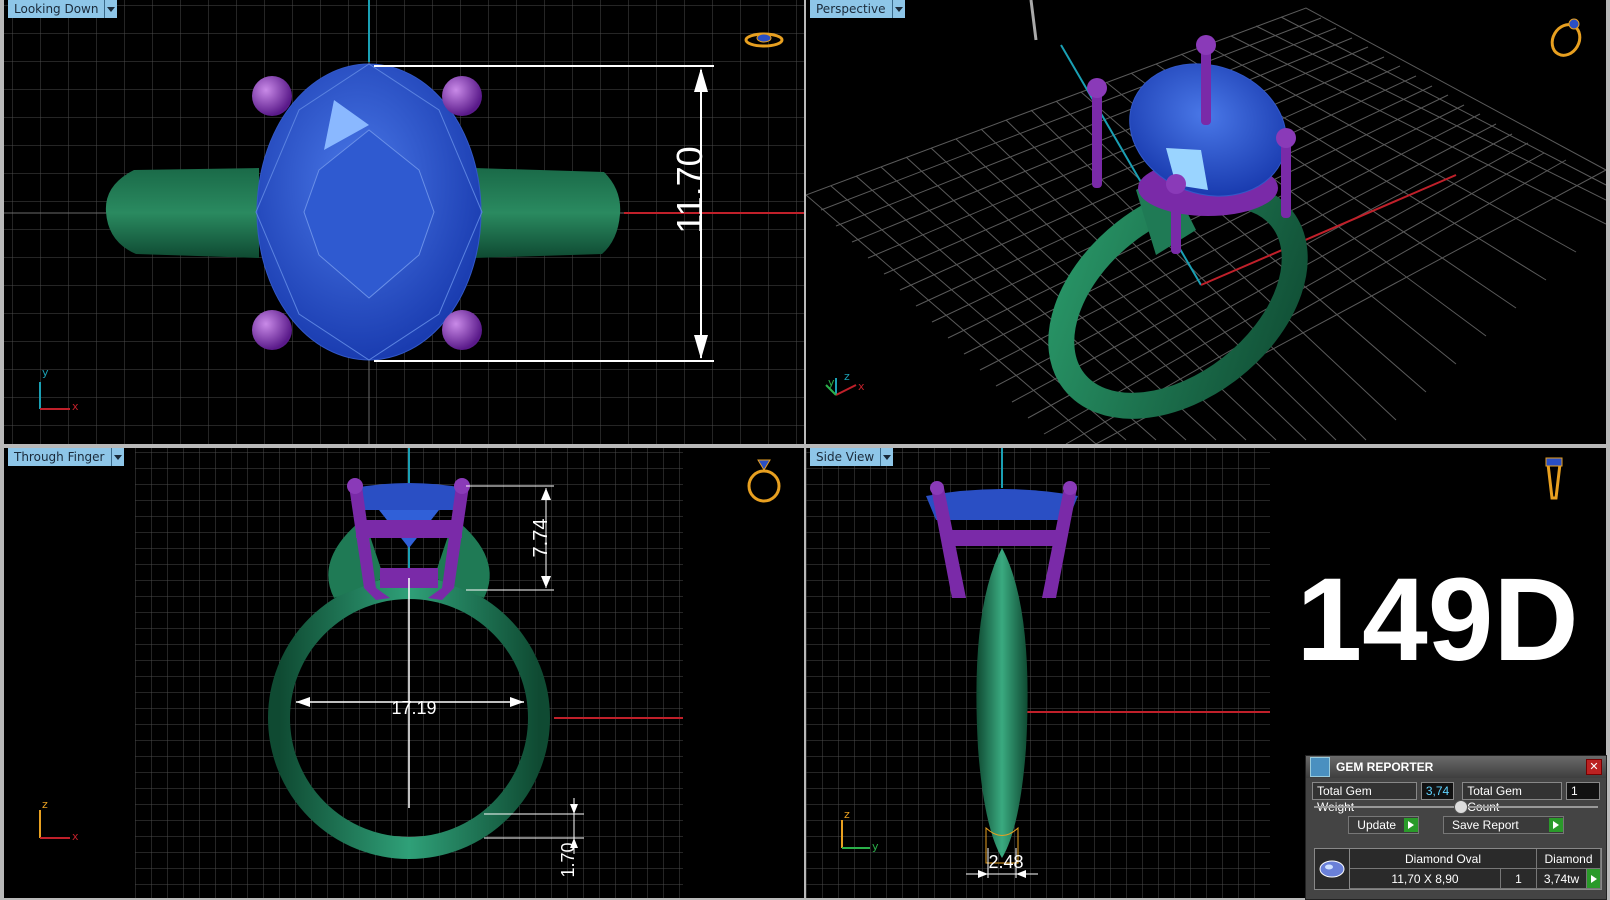 This screenshot has width=1610, height=900. Describe the element at coordinates (1485, 825) in the screenshot. I see `save-report-label: Save Report` at that location.